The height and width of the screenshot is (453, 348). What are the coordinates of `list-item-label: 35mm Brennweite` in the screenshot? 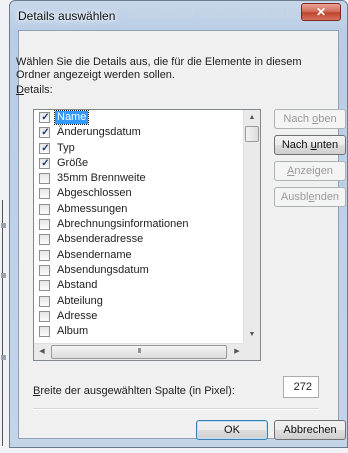 It's located at (101, 178).